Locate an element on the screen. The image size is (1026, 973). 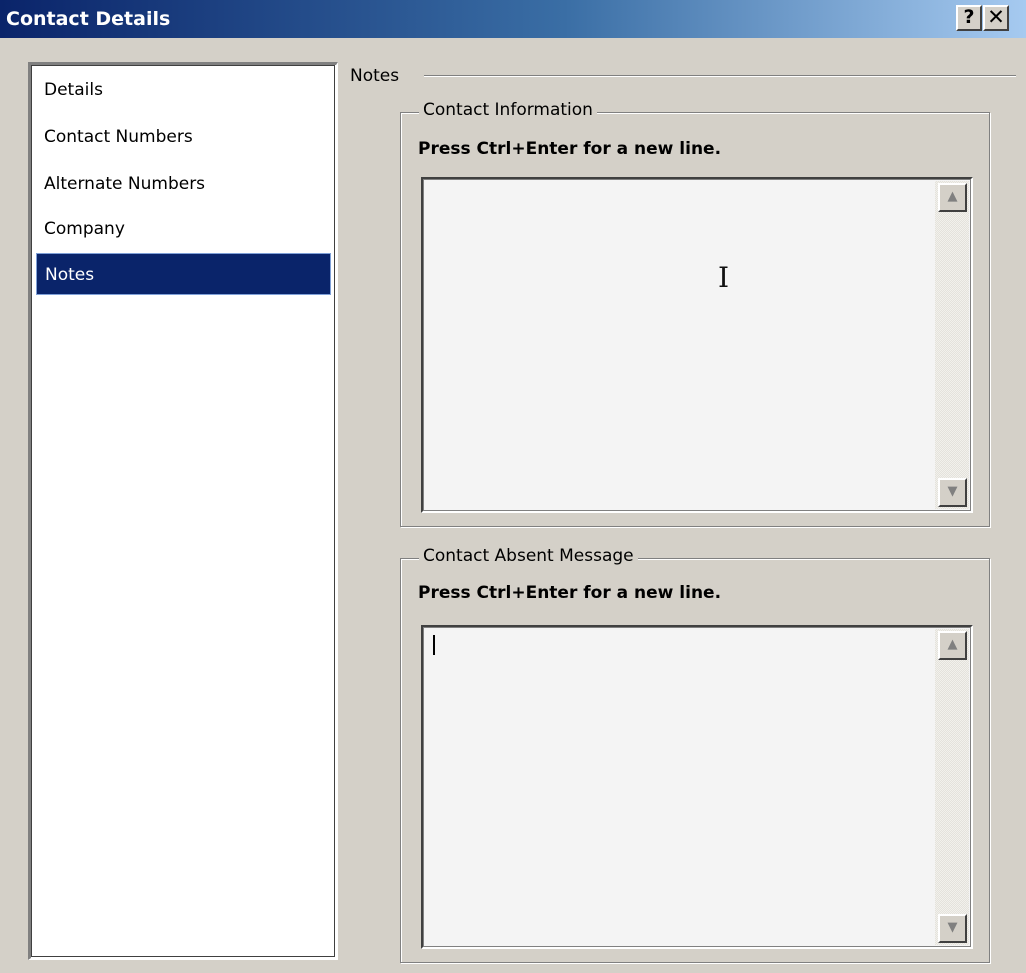
contact-information-scrollbar: ▲ ▼ is located at coordinates (952, 345).